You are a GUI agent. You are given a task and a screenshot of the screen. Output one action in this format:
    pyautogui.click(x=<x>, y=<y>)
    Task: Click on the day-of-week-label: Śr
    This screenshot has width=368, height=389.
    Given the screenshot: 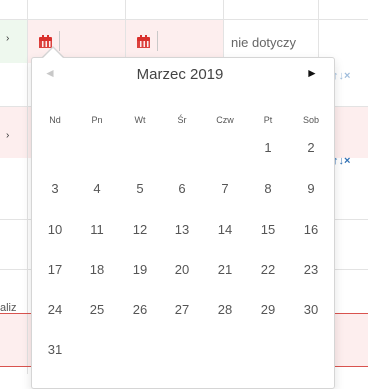 What is the action you would take?
    pyautogui.click(x=182, y=120)
    